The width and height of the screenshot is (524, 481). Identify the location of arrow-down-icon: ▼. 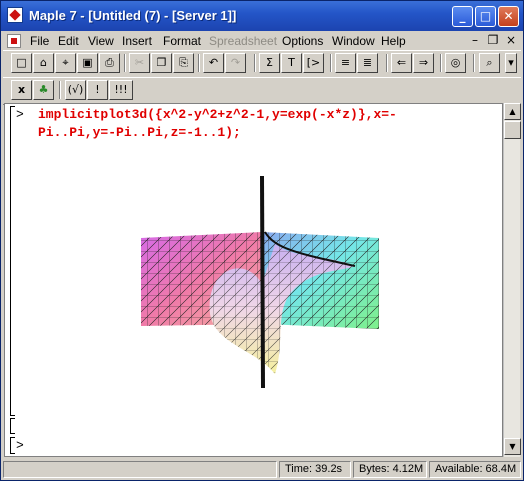
(512, 446).